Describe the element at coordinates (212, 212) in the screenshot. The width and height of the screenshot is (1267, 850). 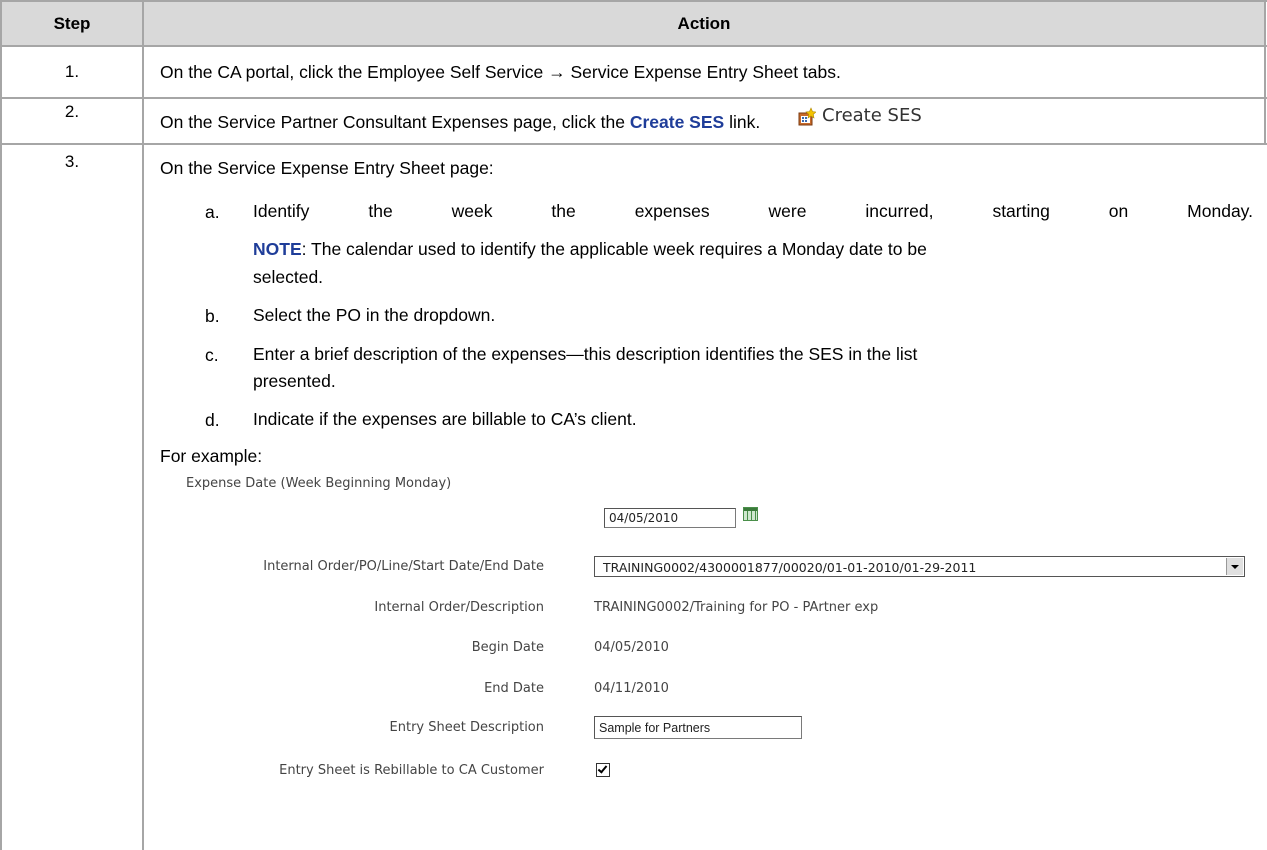
I see `list-letter-a: a.` at that location.